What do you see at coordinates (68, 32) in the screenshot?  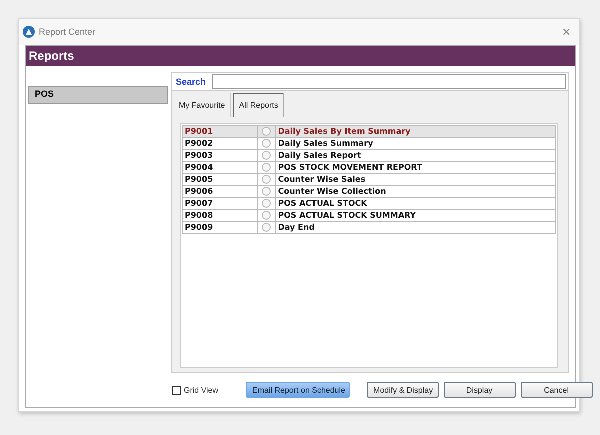 I see `window-title: Report Center` at bounding box center [68, 32].